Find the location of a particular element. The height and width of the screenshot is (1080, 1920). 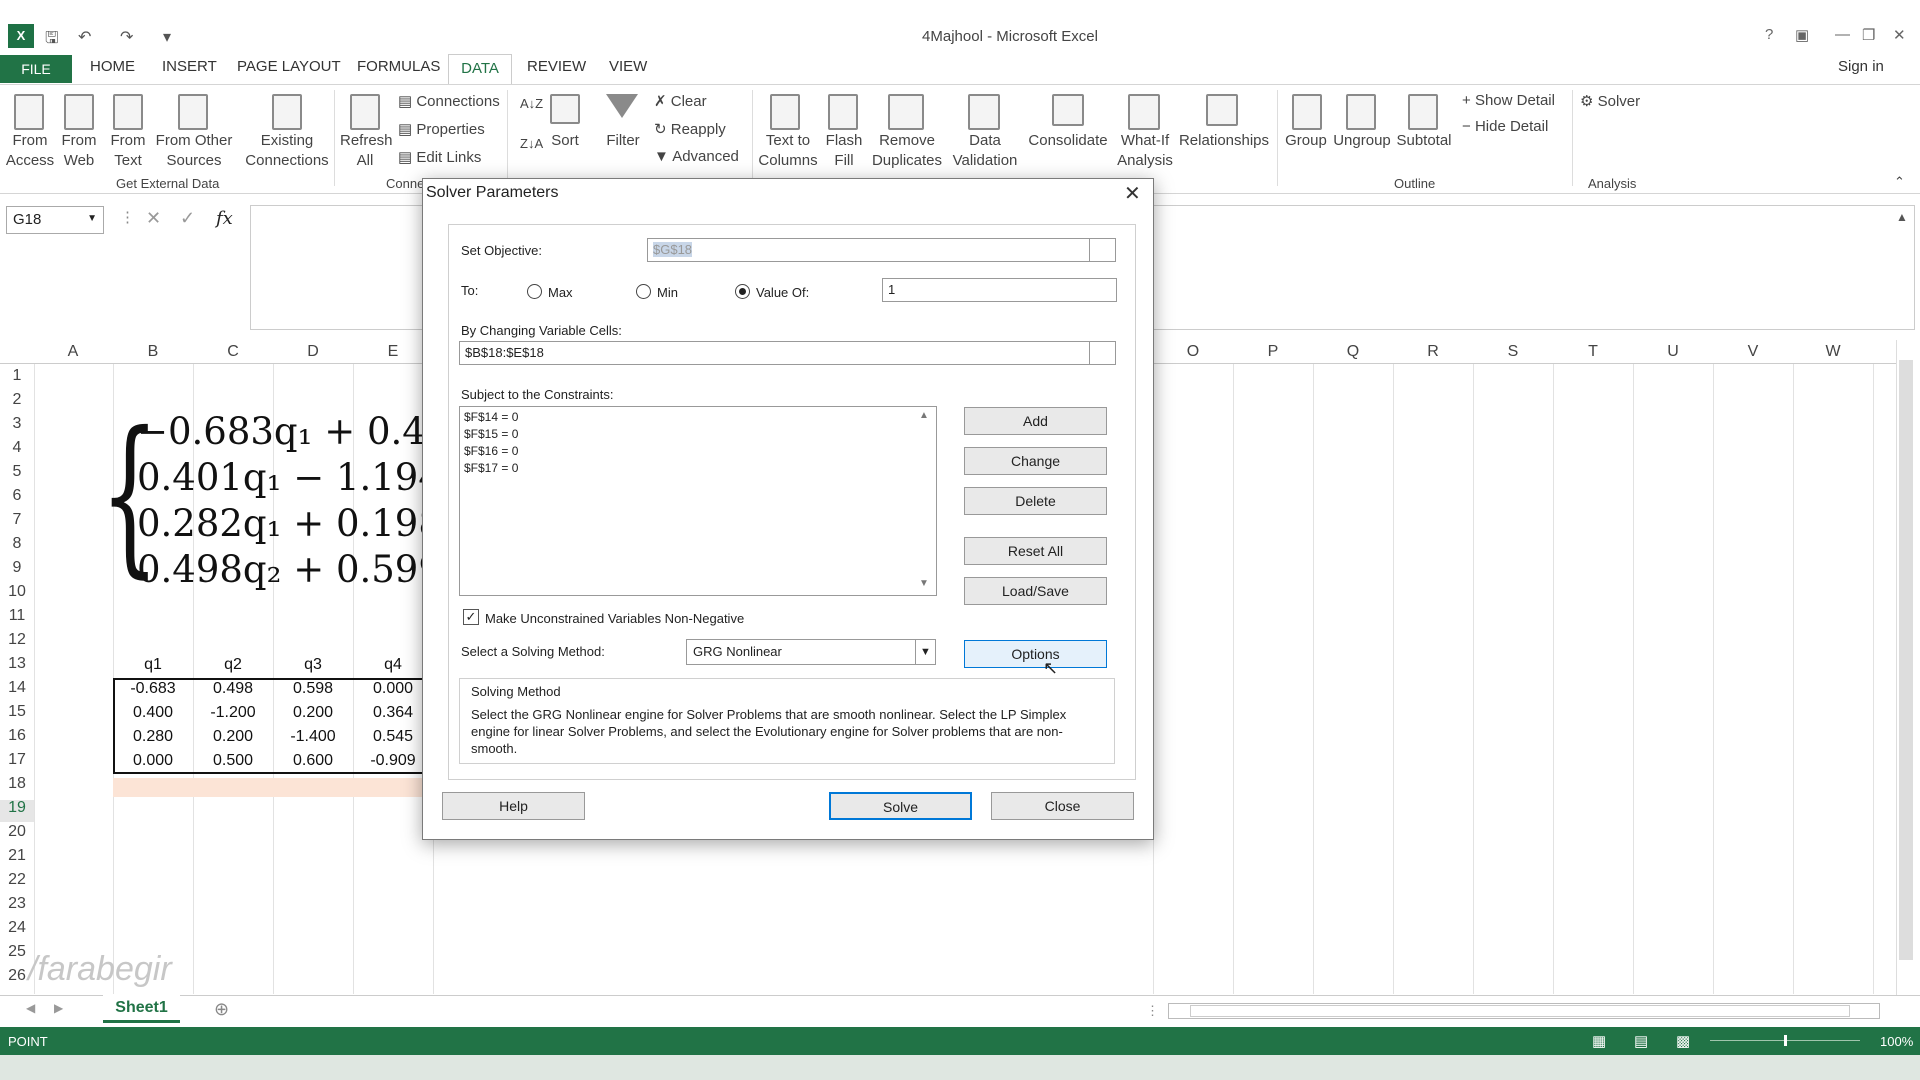

normal-view-icon: ▦ is located at coordinates (1599, 1041).